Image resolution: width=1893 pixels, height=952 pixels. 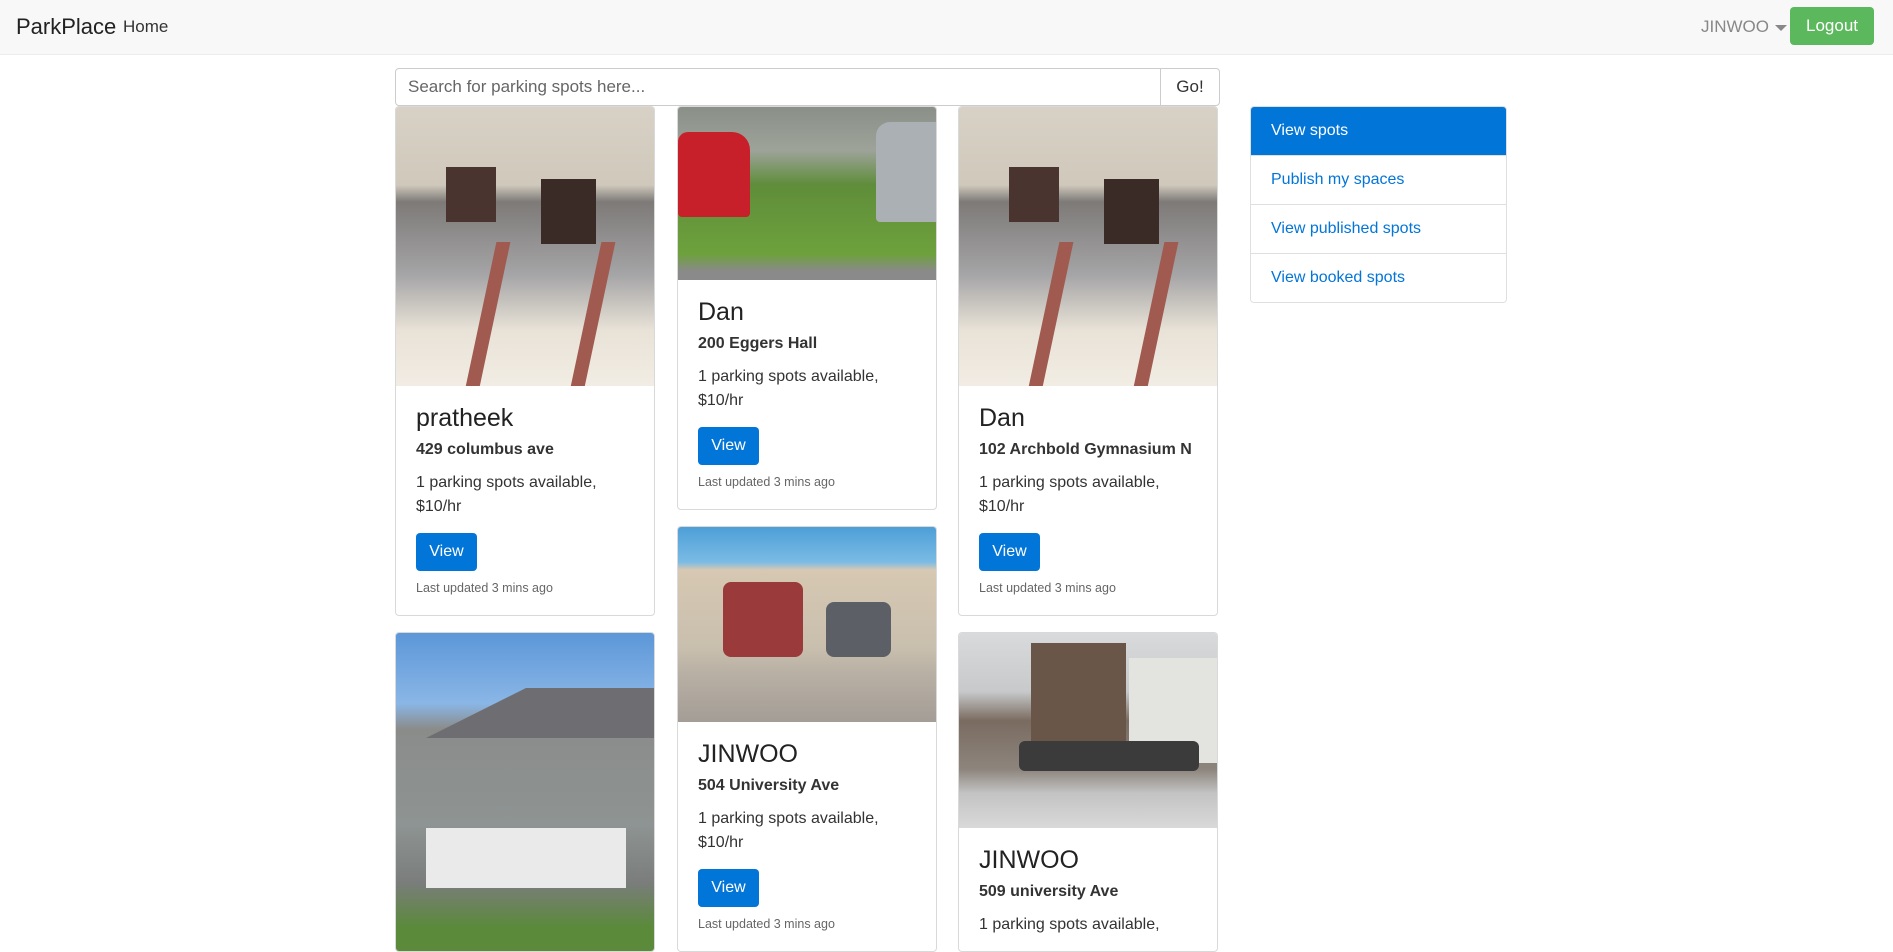 What do you see at coordinates (758, 343) in the screenshot?
I see `card-address: 200 Eggers Hall` at bounding box center [758, 343].